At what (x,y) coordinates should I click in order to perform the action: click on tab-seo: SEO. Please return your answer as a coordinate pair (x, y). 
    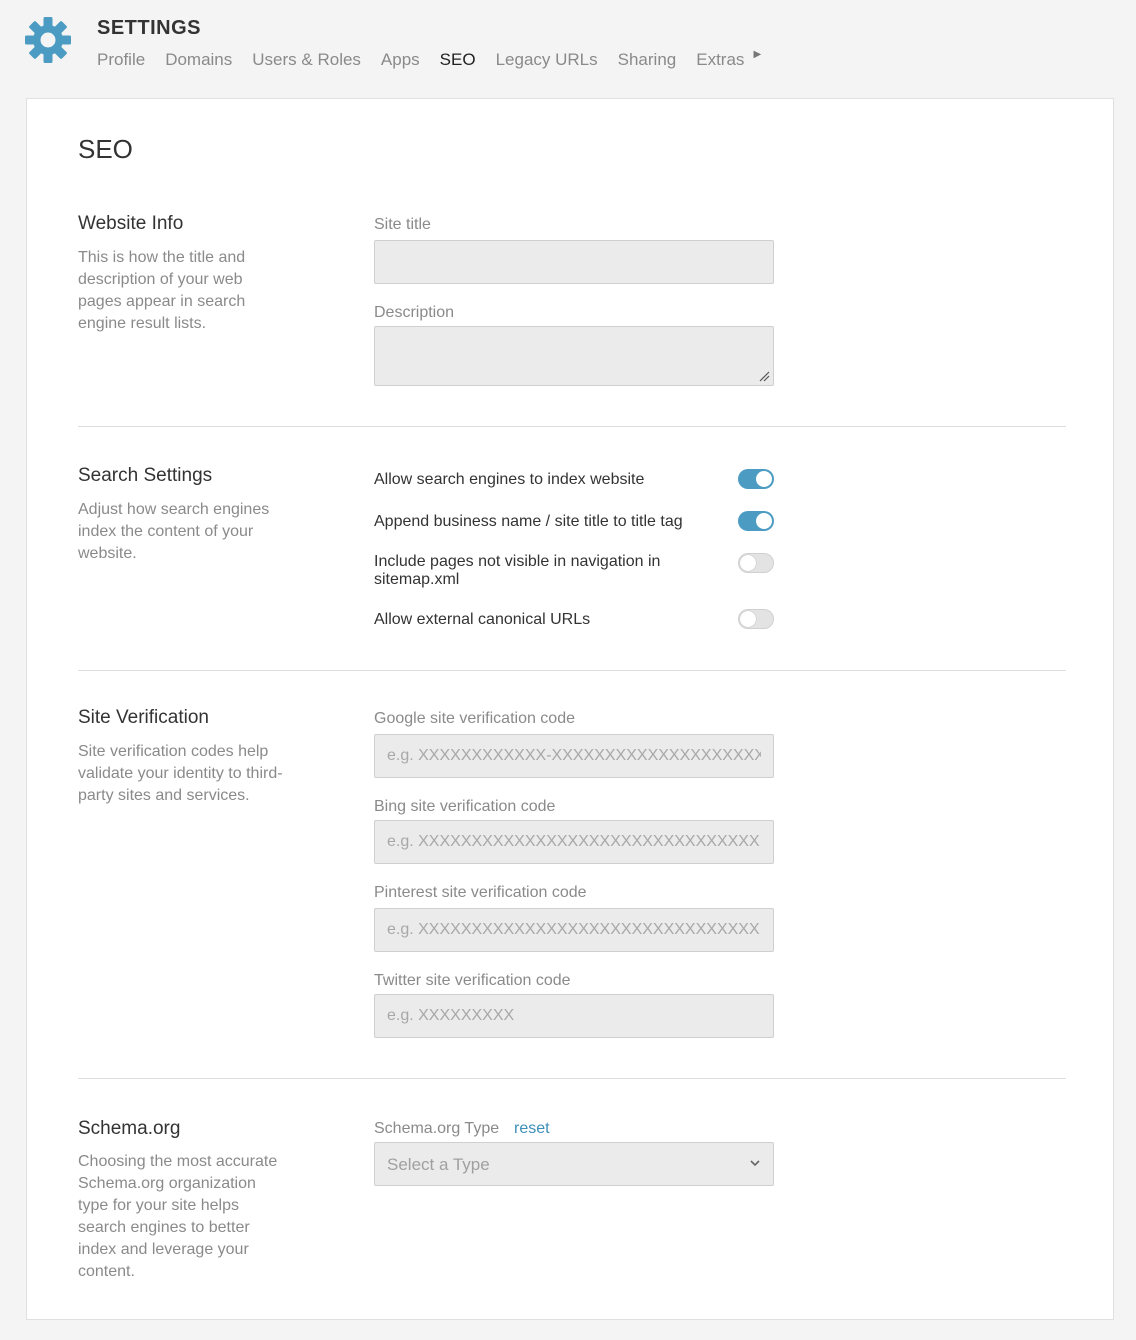
    Looking at the image, I should click on (458, 60).